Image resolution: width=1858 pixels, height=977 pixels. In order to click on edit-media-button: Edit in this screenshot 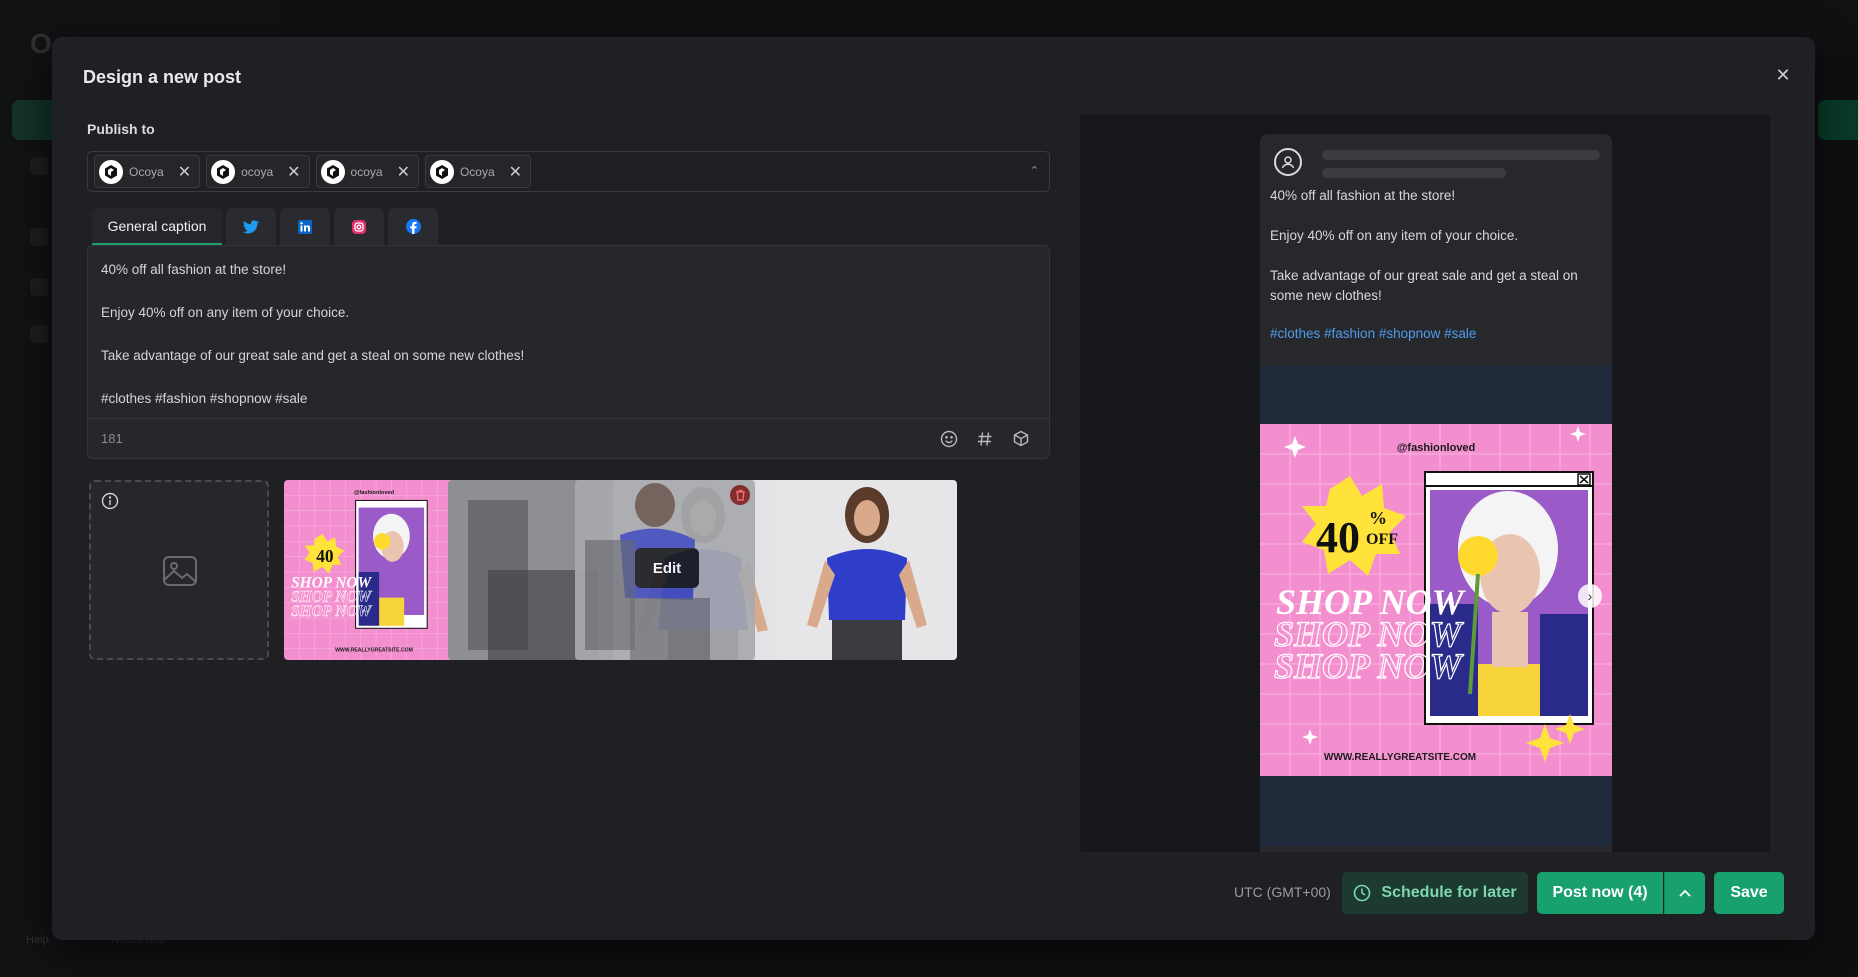, I will do `click(667, 568)`.